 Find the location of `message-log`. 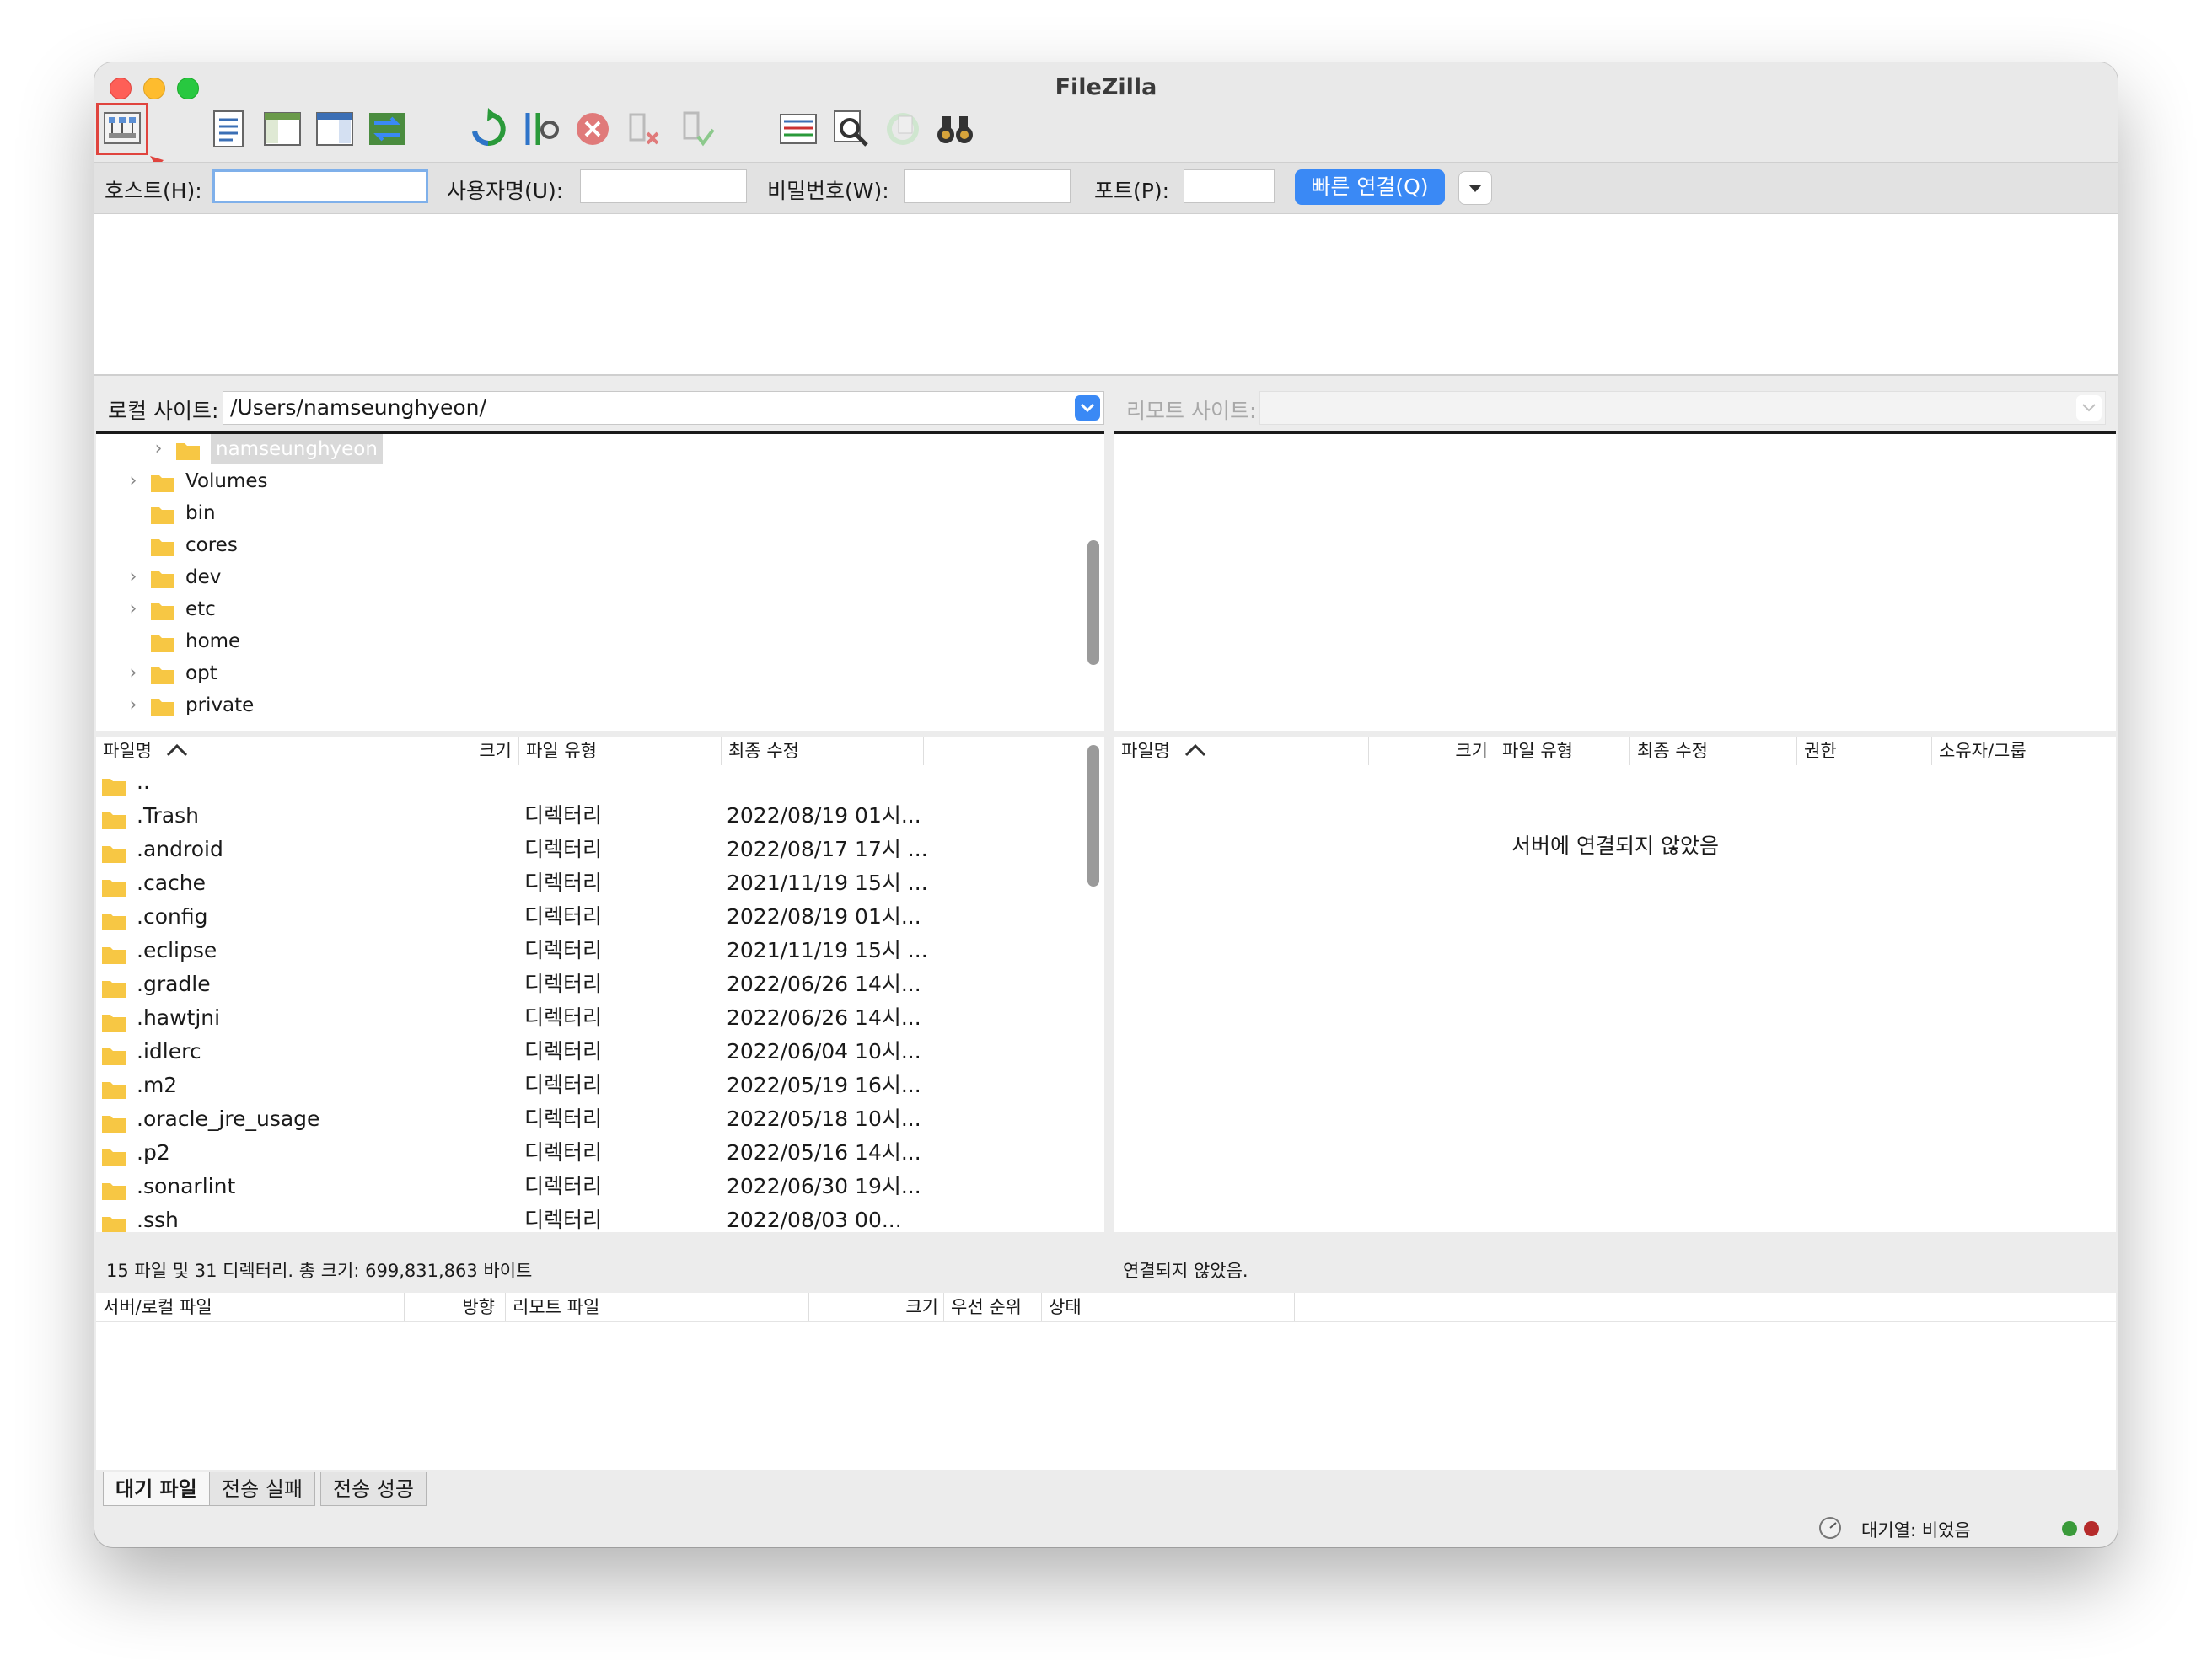

message-log is located at coordinates (1106, 295).